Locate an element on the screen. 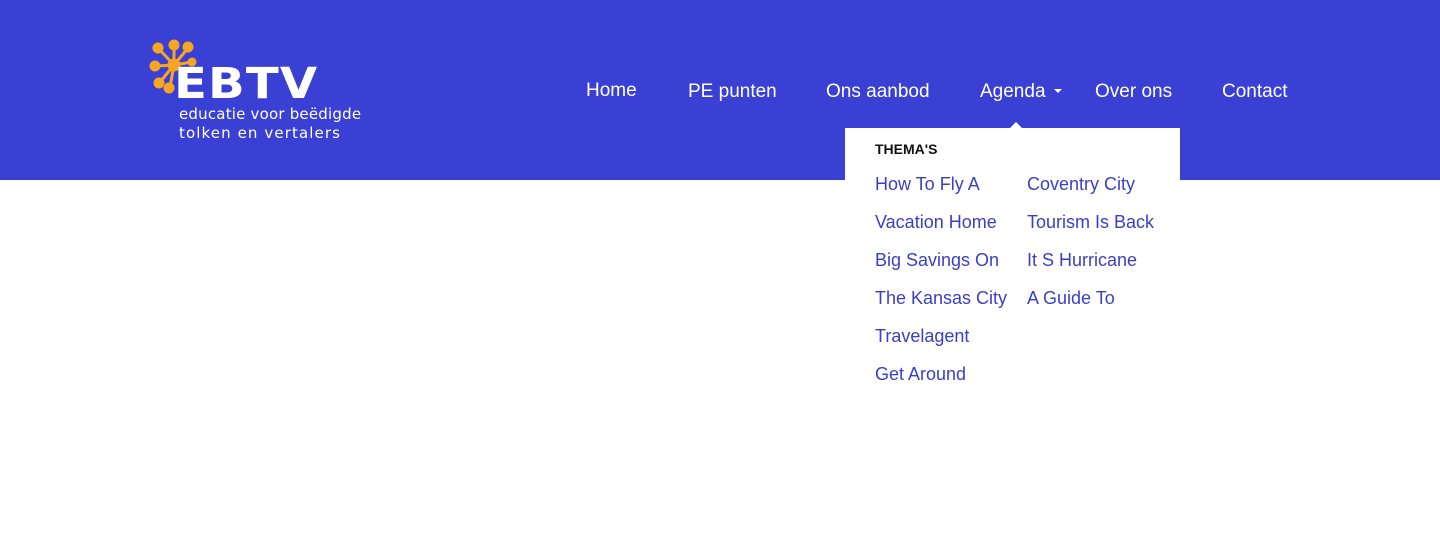 The image size is (1440, 548). dropdown-link: Tourism Is Back is located at coordinates (1090, 229).